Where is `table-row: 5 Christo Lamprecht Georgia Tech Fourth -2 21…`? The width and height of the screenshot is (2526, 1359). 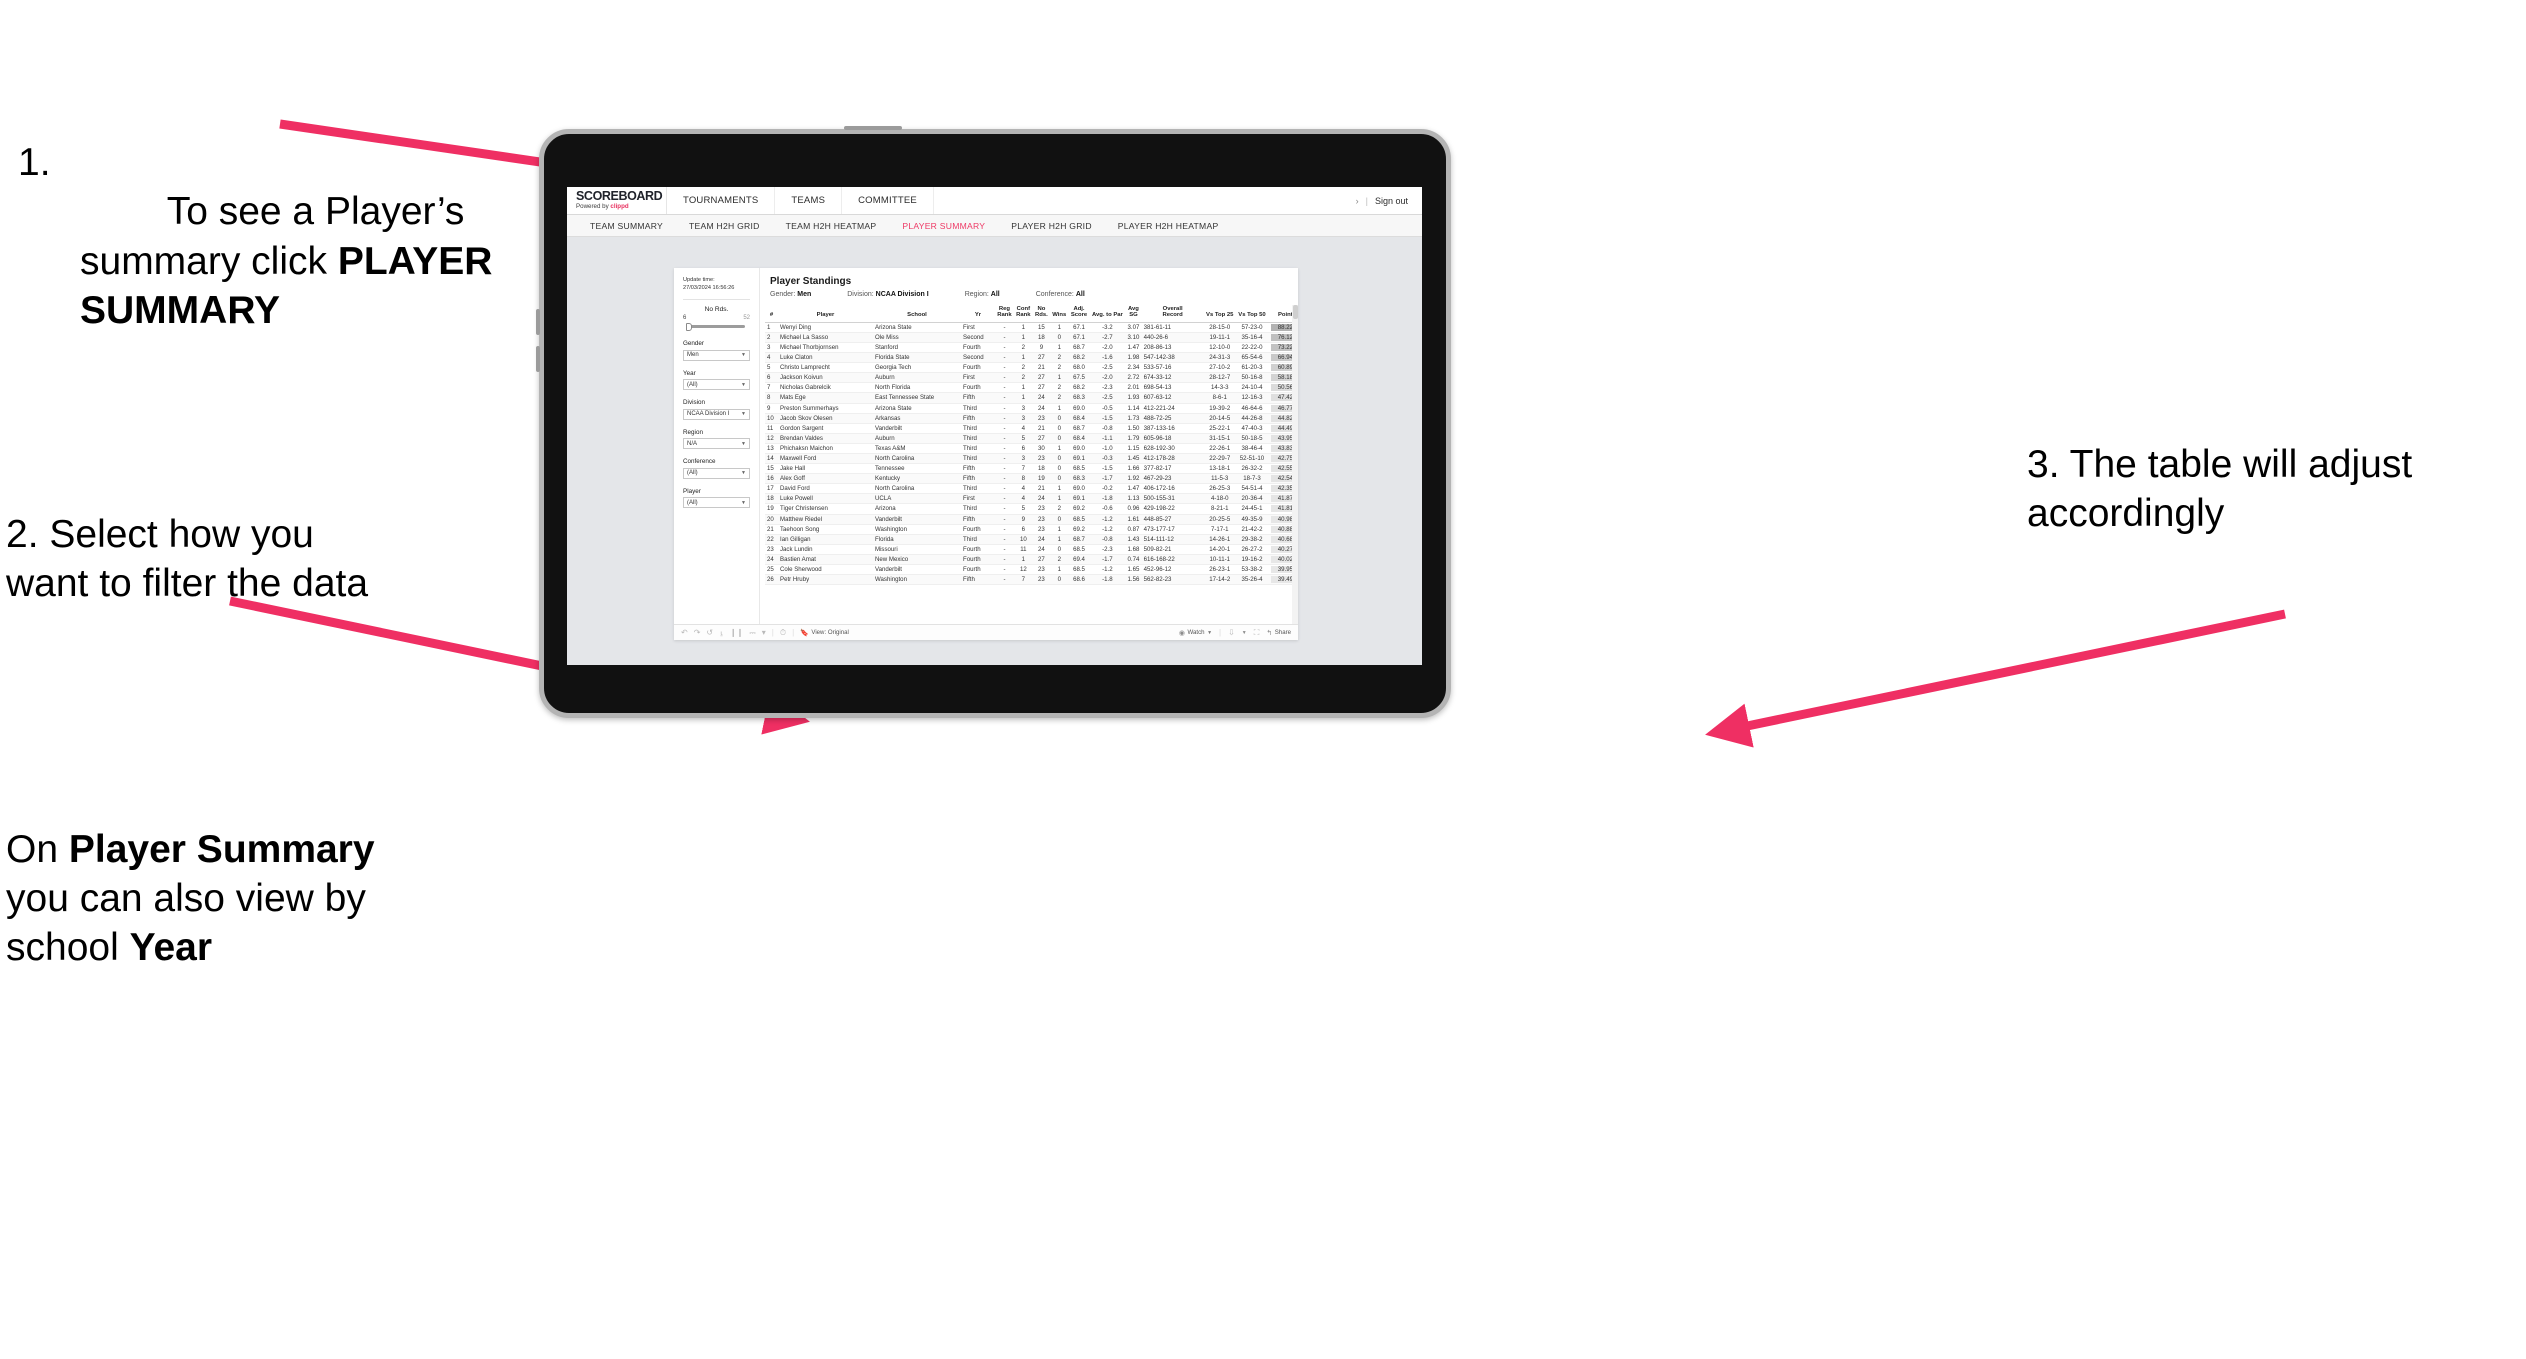 table-row: 5 Christo Lamprecht Georgia Tech Fourth -2 21… is located at coordinates (1031, 368).